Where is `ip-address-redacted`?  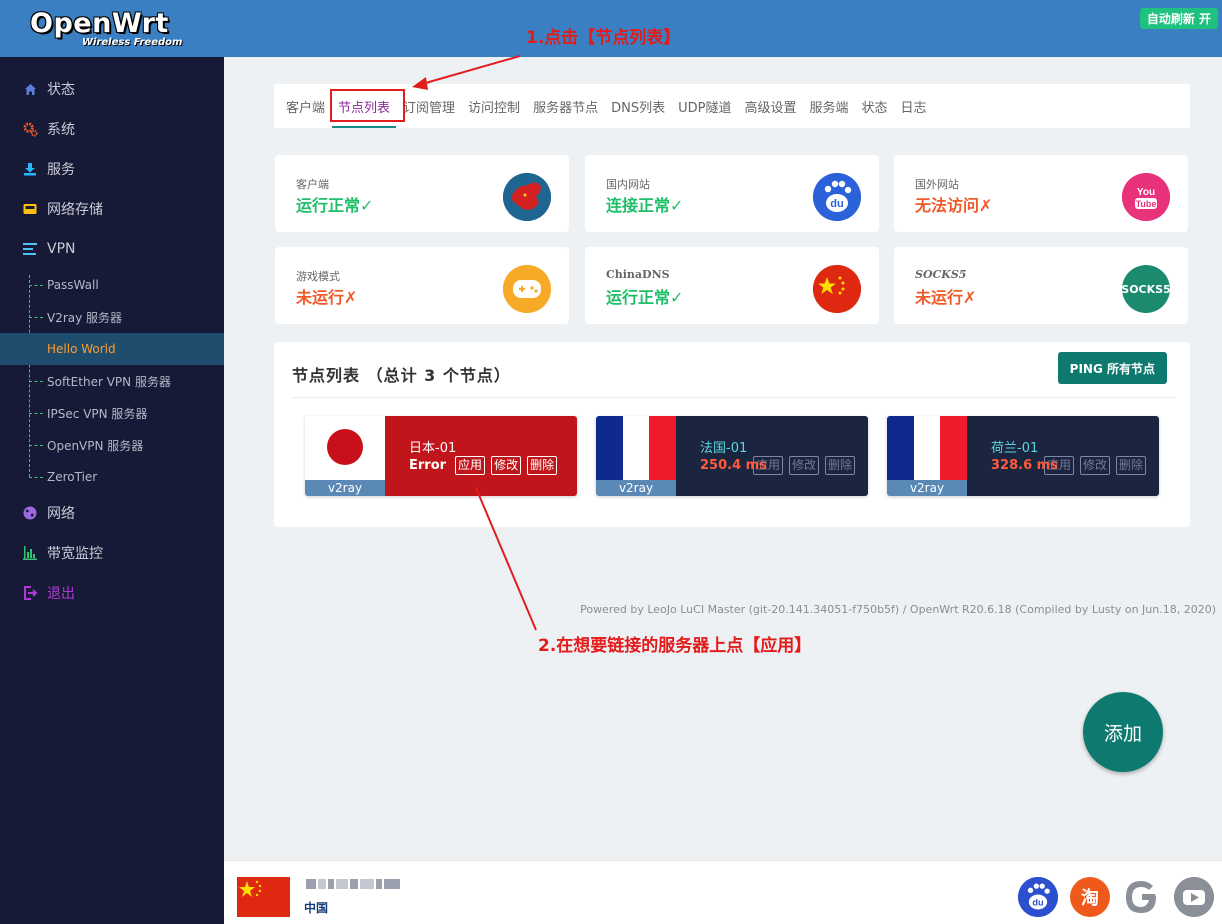 ip-address-redacted is located at coordinates (353, 884).